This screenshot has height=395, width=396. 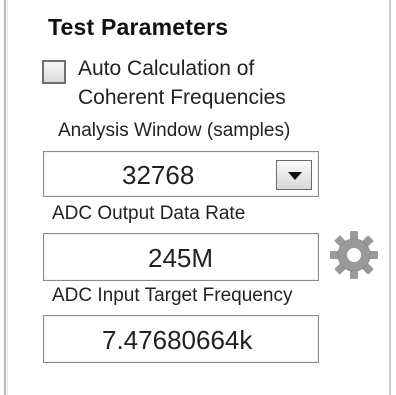 What do you see at coordinates (172, 295) in the screenshot?
I see `adc-input-target-label: ADC Input Target Frequency` at bounding box center [172, 295].